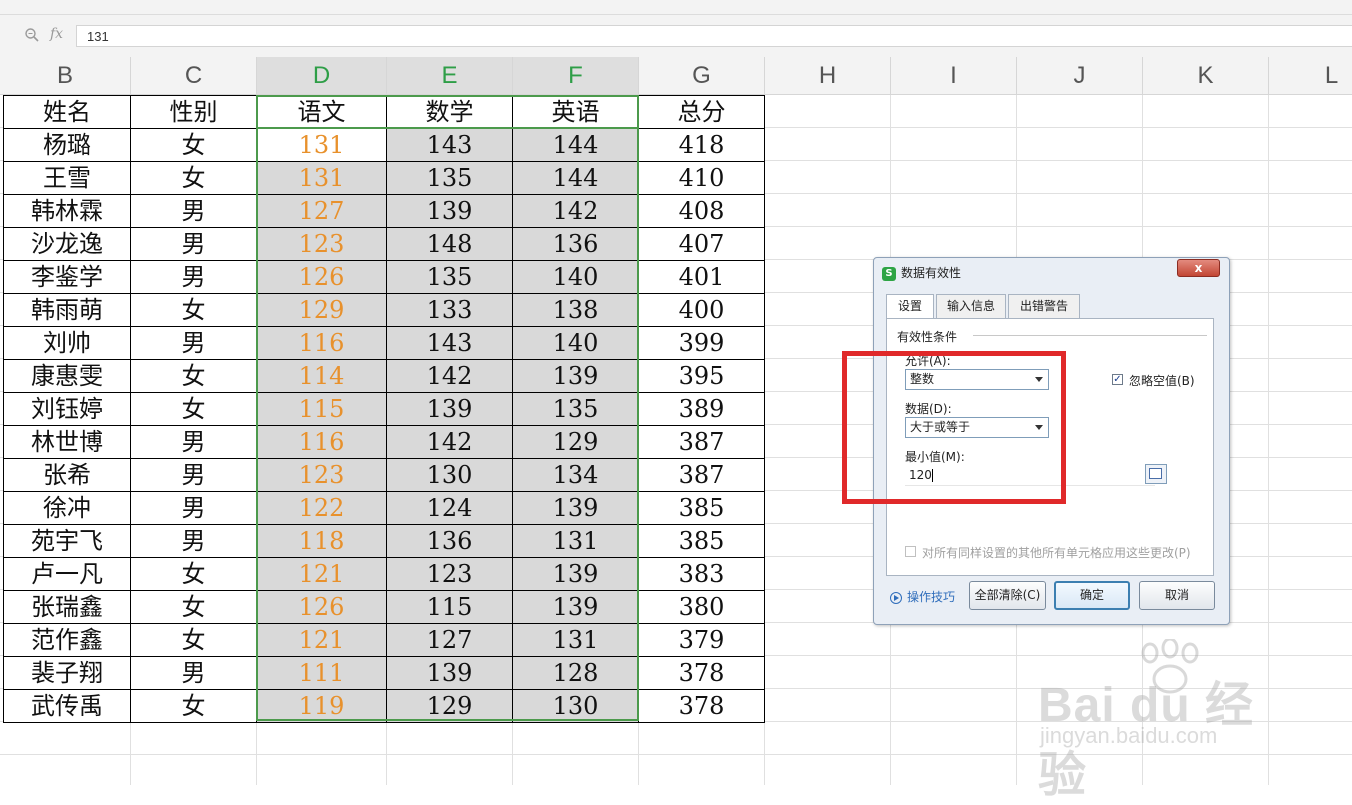 The image size is (1352, 805). I want to click on tab-settings: 设置, so click(910, 306).